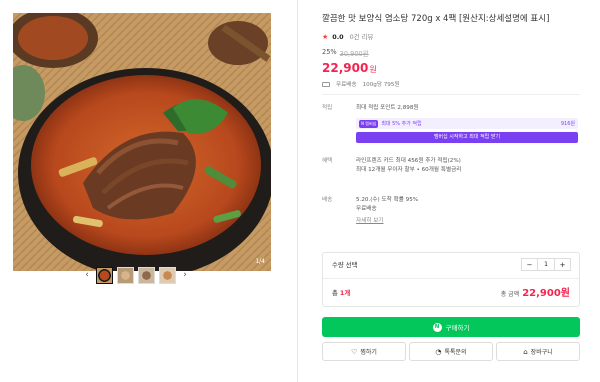 The image size is (600, 382). What do you see at coordinates (401, 124) in the screenshot?
I see `promo-text: 최대 5% 추가 적립` at bounding box center [401, 124].